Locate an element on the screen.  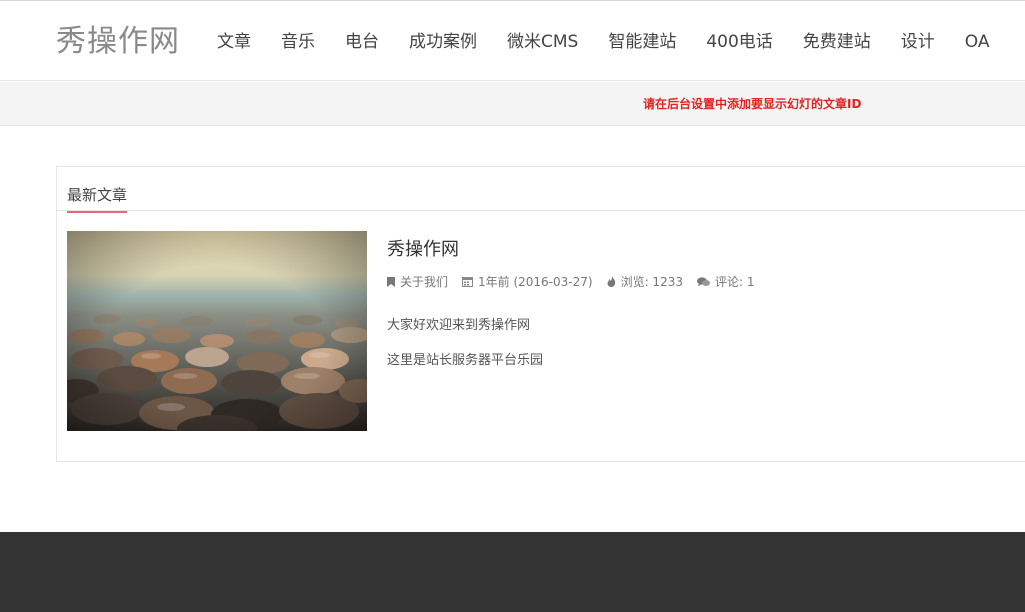
post-date: 1年前 (2016-03-27) is located at coordinates (527, 281).